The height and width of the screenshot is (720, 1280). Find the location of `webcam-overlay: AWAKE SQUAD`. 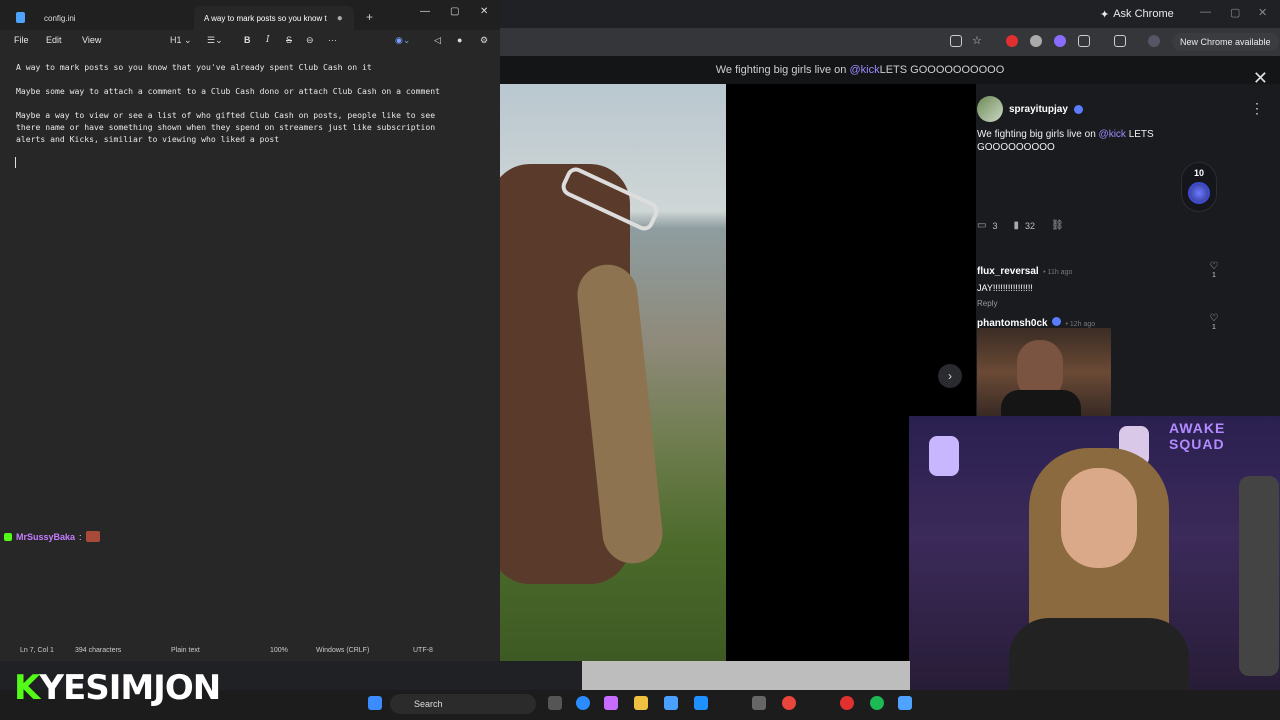

webcam-overlay: AWAKE SQUAD is located at coordinates (1094, 568).